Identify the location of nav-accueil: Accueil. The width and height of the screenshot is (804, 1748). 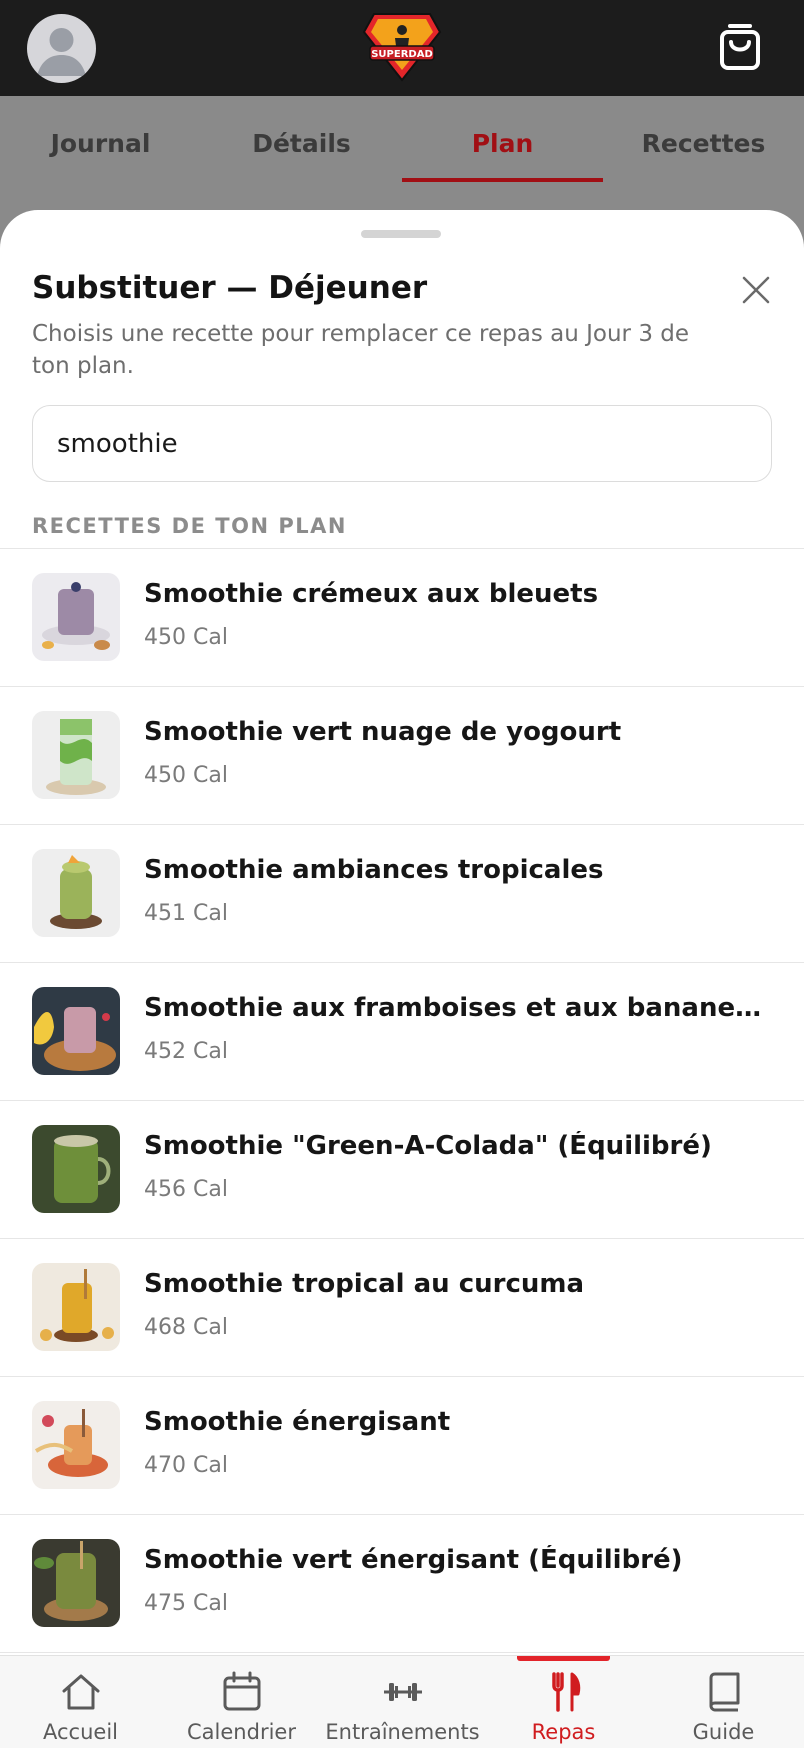
(80, 1702).